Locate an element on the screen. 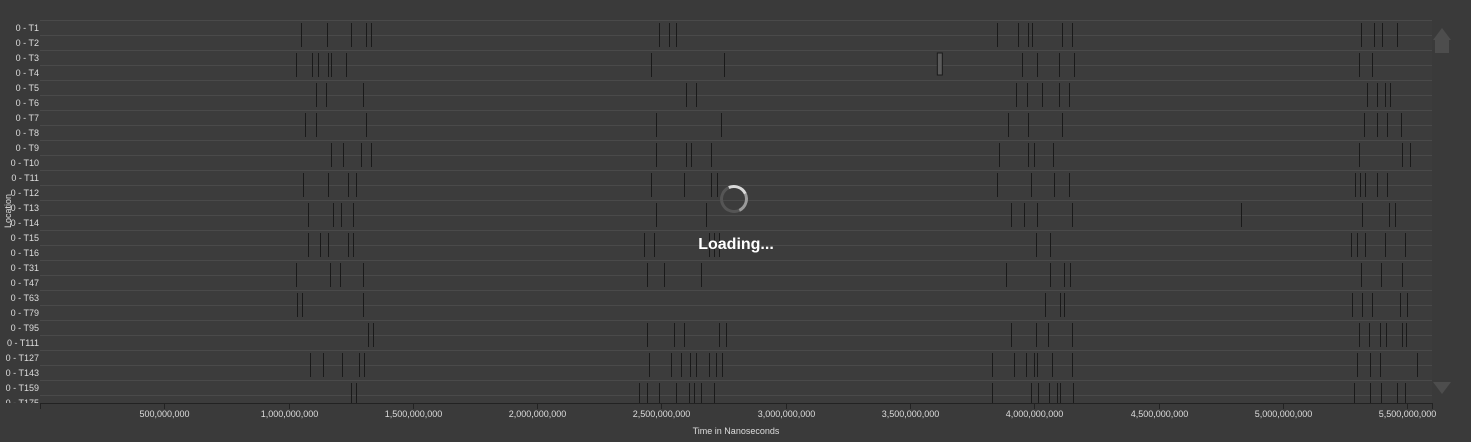 This screenshot has width=1471, height=442. location-label: 0 - T12 is located at coordinates (25, 193).